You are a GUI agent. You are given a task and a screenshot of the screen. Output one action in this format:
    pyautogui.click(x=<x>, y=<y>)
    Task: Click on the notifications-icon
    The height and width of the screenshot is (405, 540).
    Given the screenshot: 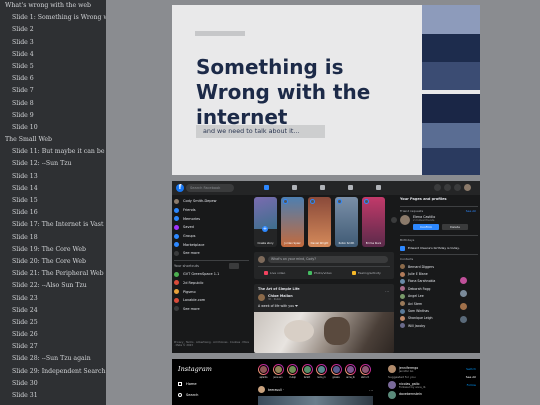 What is the action you would take?
    pyautogui.click(x=457, y=187)
    